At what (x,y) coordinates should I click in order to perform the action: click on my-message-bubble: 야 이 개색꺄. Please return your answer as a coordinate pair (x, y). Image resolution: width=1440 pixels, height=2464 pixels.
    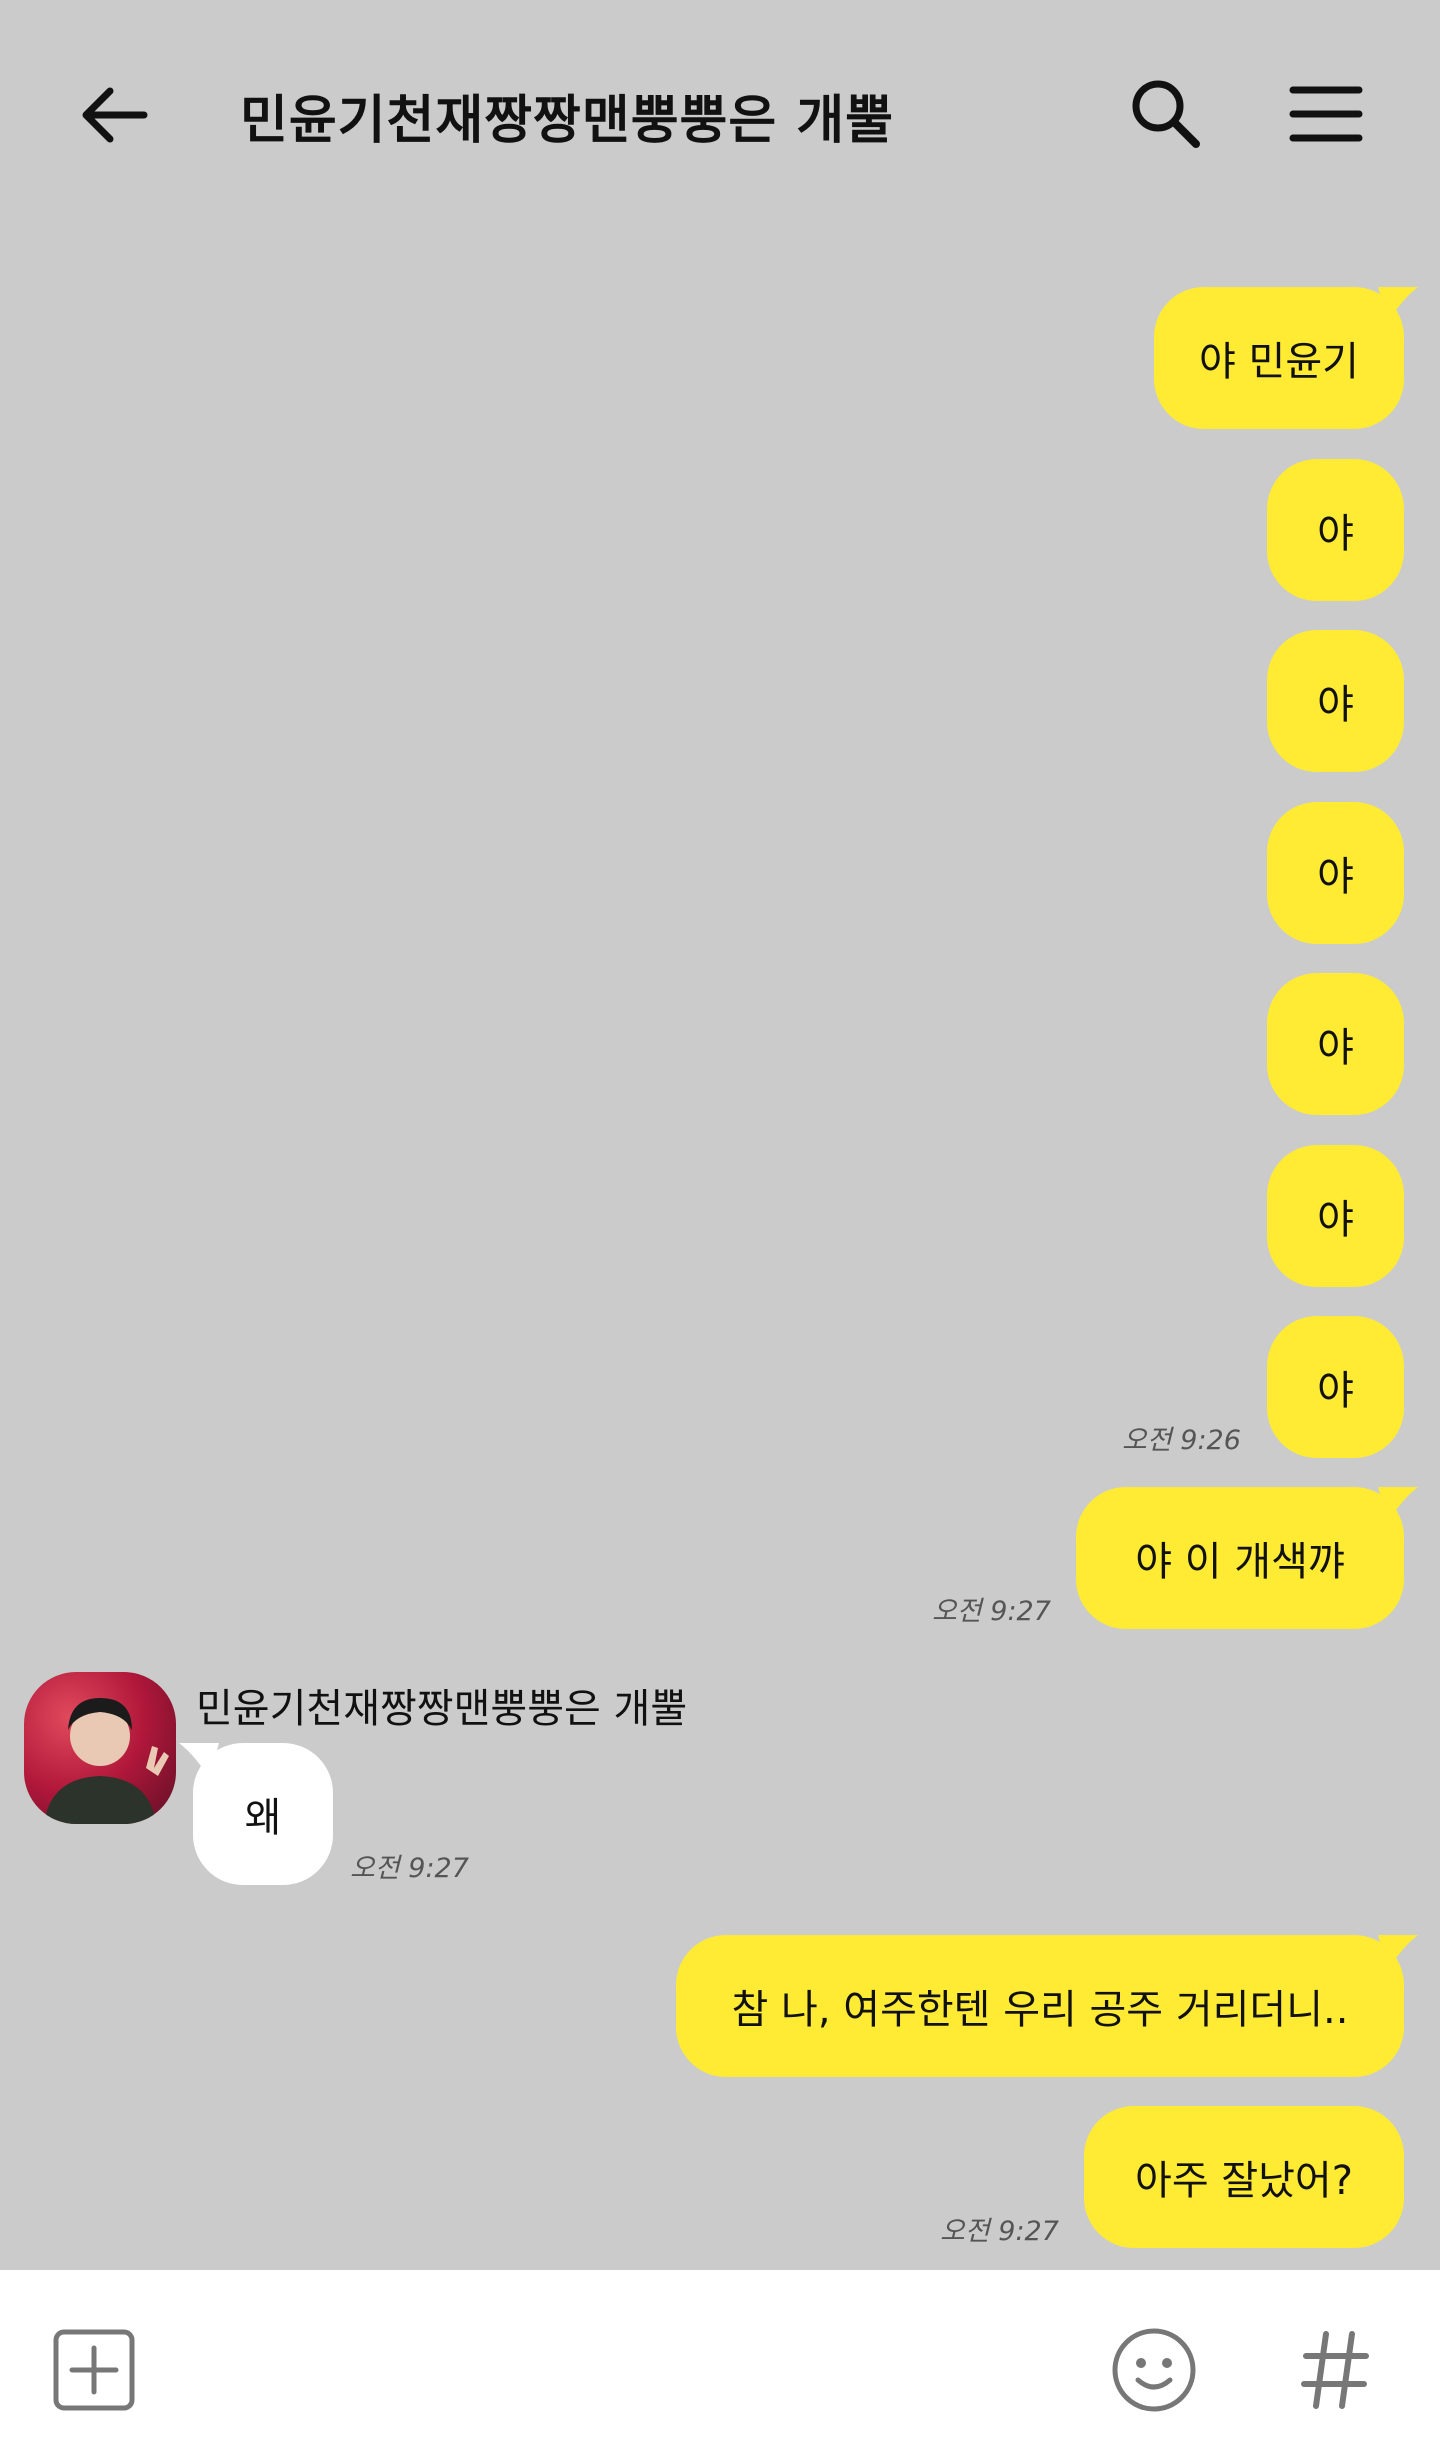
    Looking at the image, I should click on (1247, 1558).